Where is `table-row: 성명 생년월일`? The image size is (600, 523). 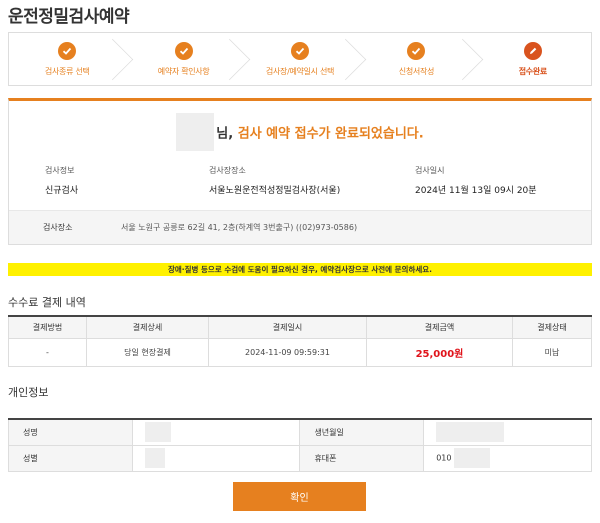 table-row: 성명 생년월일 is located at coordinates (300, 432).